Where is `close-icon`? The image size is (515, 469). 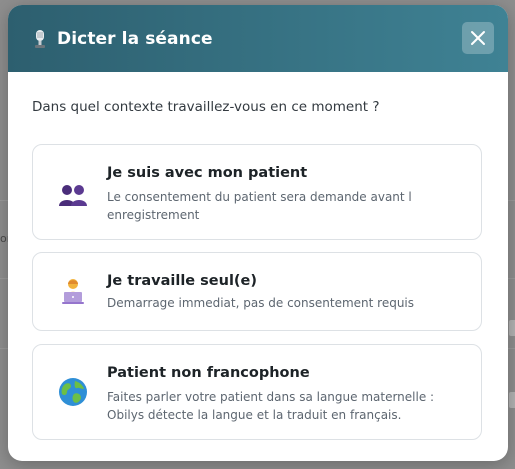
close-icon is located at coordinates (478, 38).